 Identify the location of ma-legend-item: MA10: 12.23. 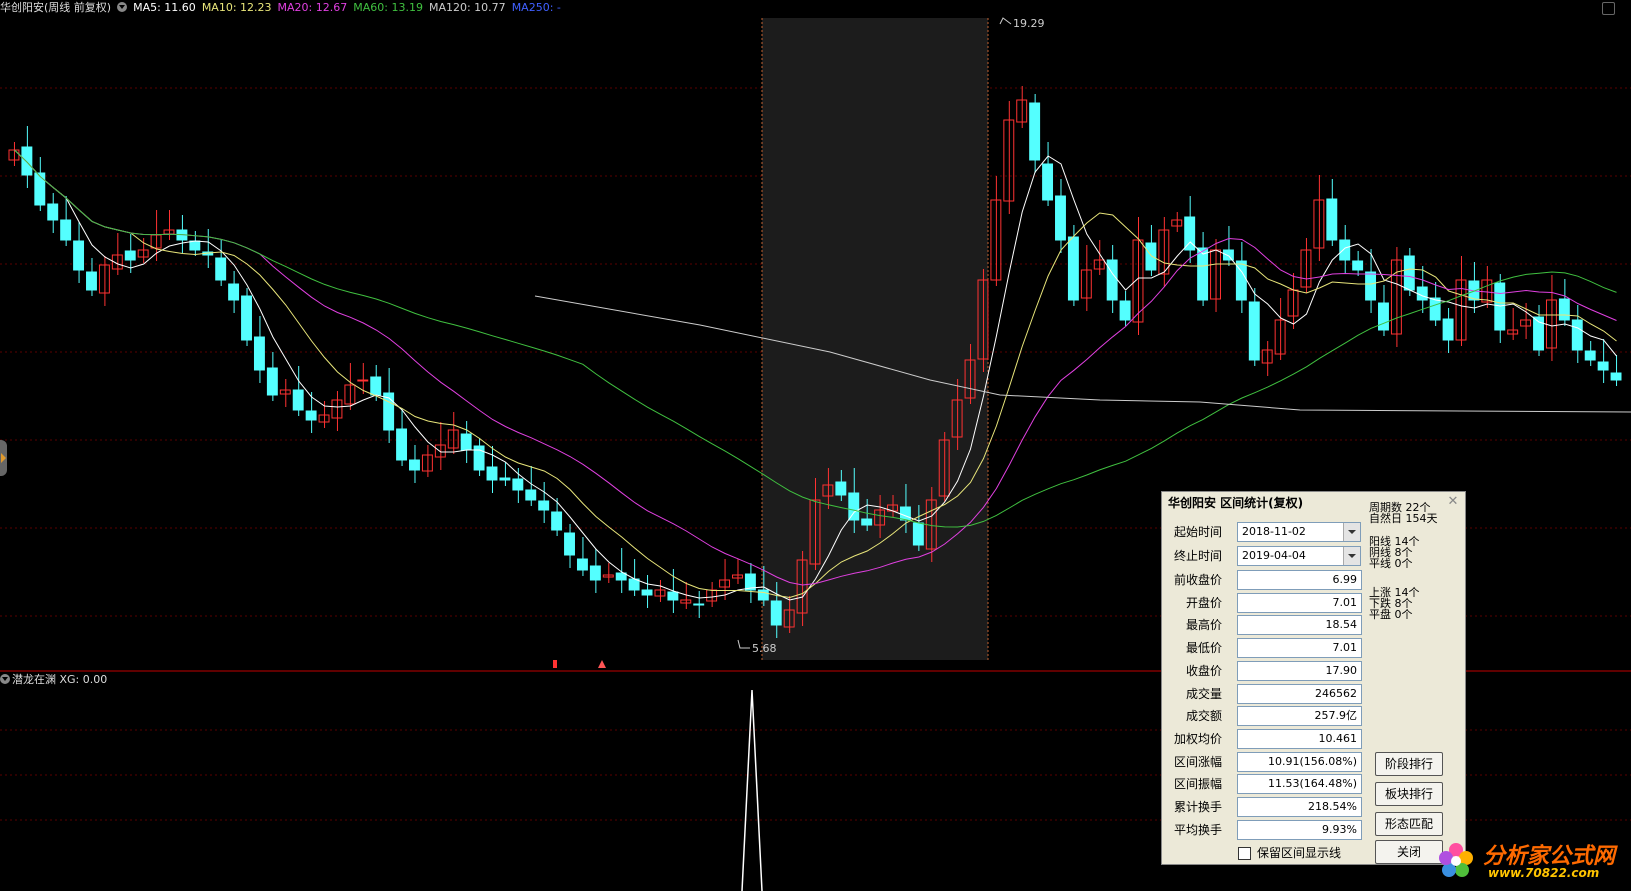
(236, 7).